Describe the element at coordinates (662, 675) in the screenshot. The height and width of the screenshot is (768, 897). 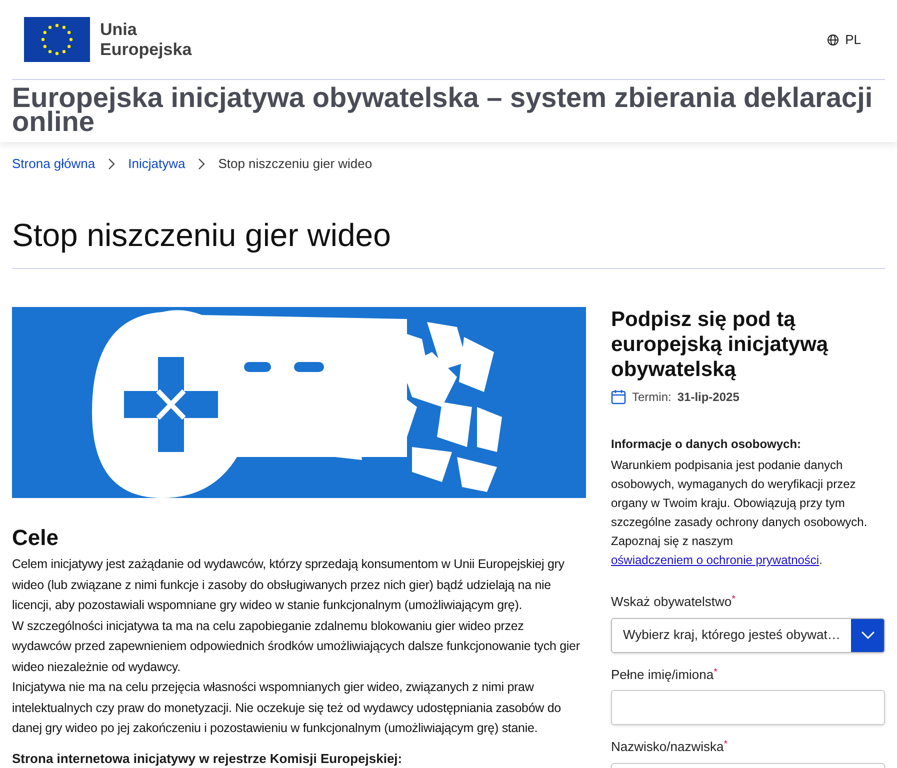
I see `field-label: Pełne imię/imiona` at that location.